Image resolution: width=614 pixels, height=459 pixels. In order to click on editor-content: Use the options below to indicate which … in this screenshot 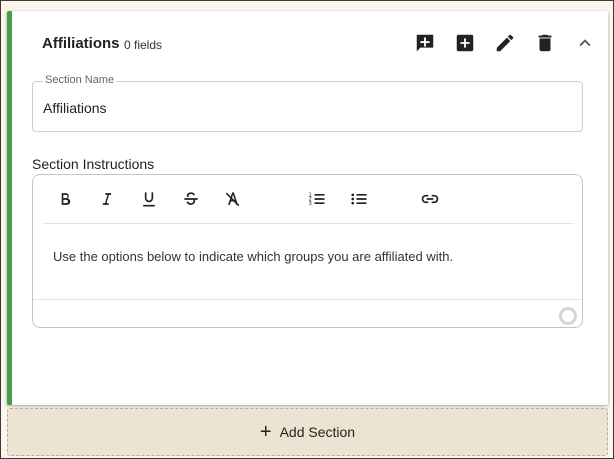, I will do `click(253, 256)`.